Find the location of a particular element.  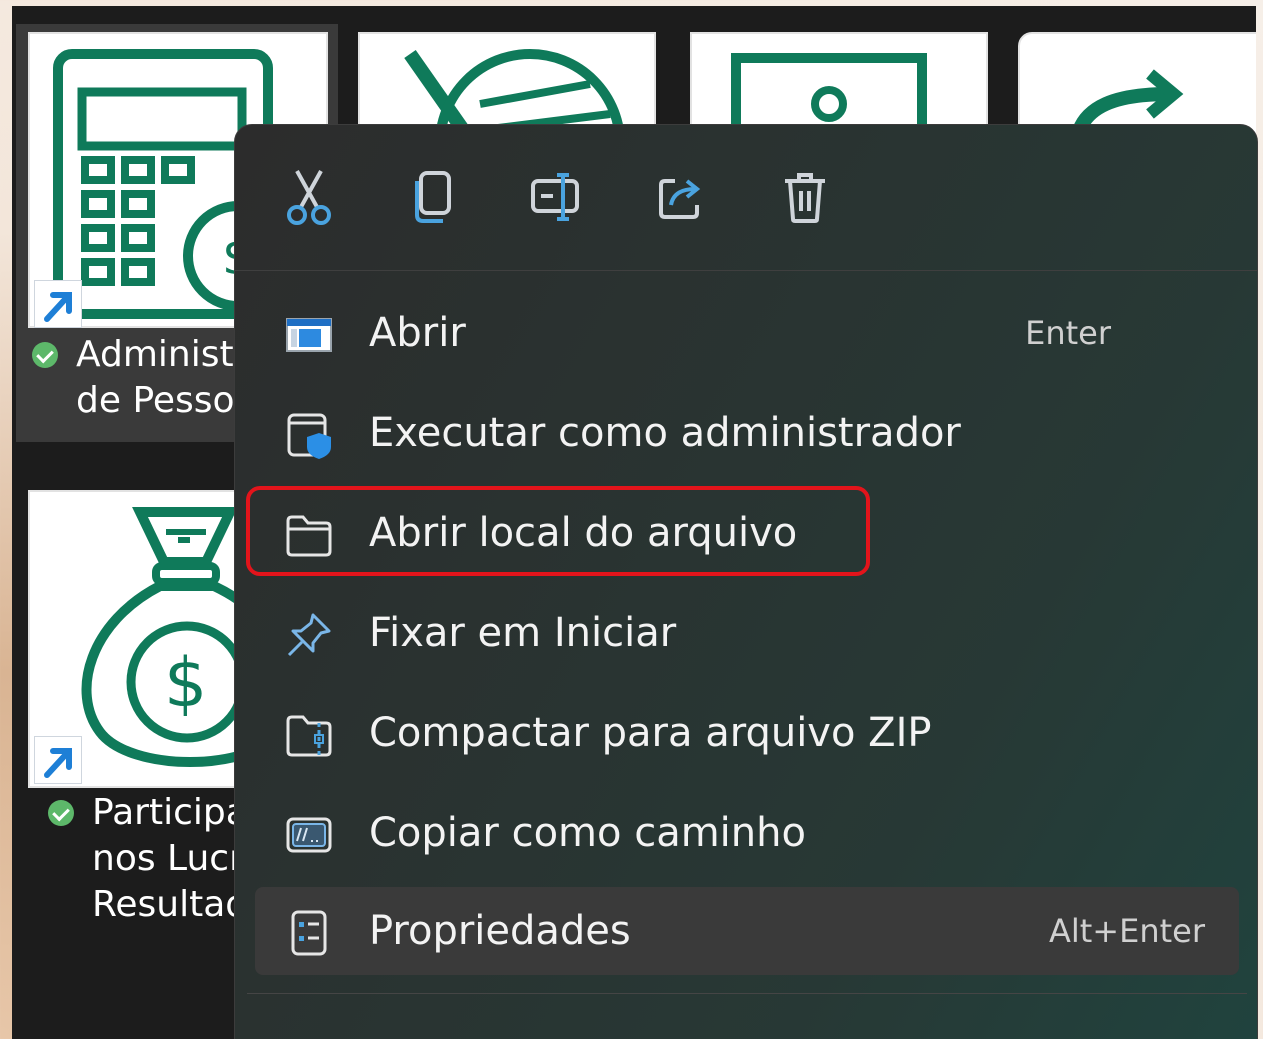

share-button is located at coordinates (681, 197).